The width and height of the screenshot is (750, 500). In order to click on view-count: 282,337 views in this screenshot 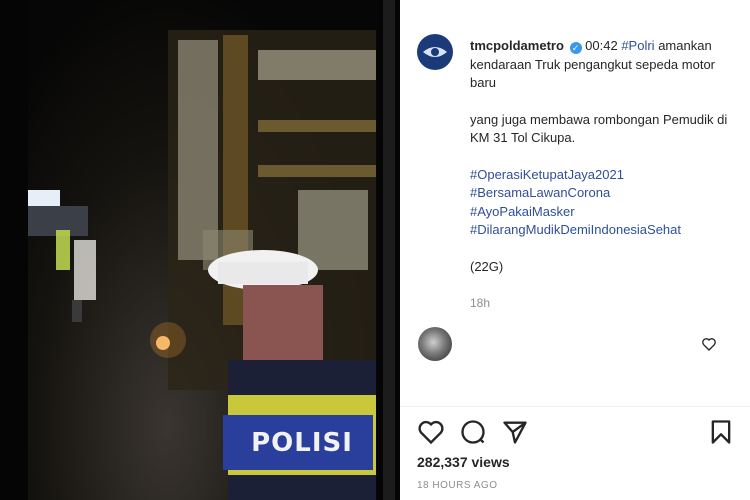, I will do `click(463, 462)`.